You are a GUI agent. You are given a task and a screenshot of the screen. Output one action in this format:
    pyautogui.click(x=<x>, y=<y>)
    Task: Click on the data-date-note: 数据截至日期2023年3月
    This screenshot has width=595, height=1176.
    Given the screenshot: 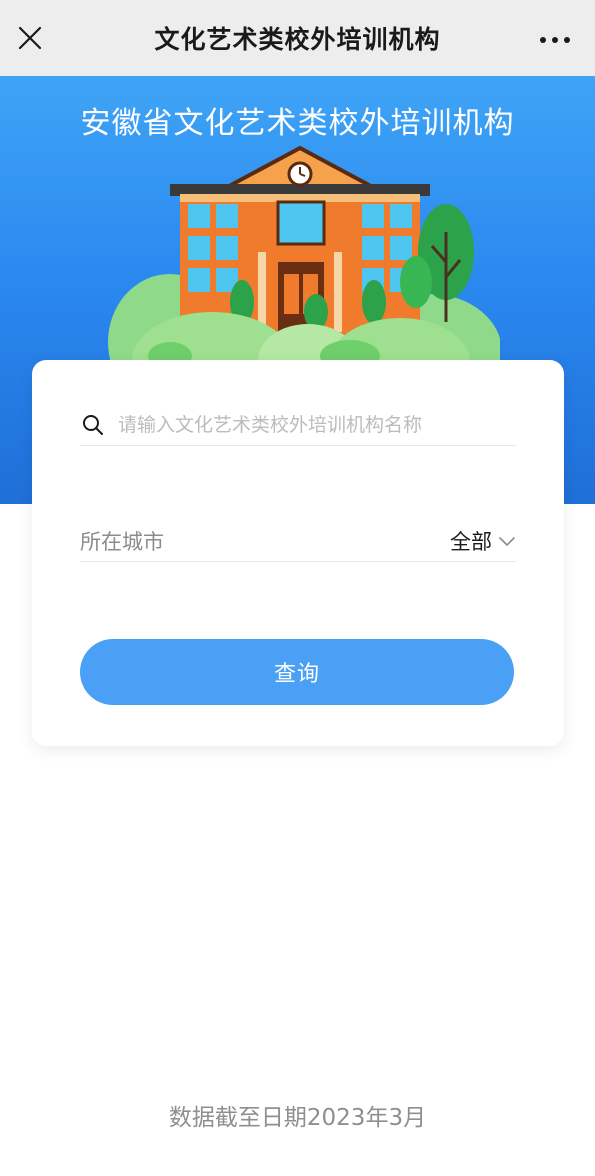 What is the action you would take?
    pyautogui.click(x=297, y=1118)
    